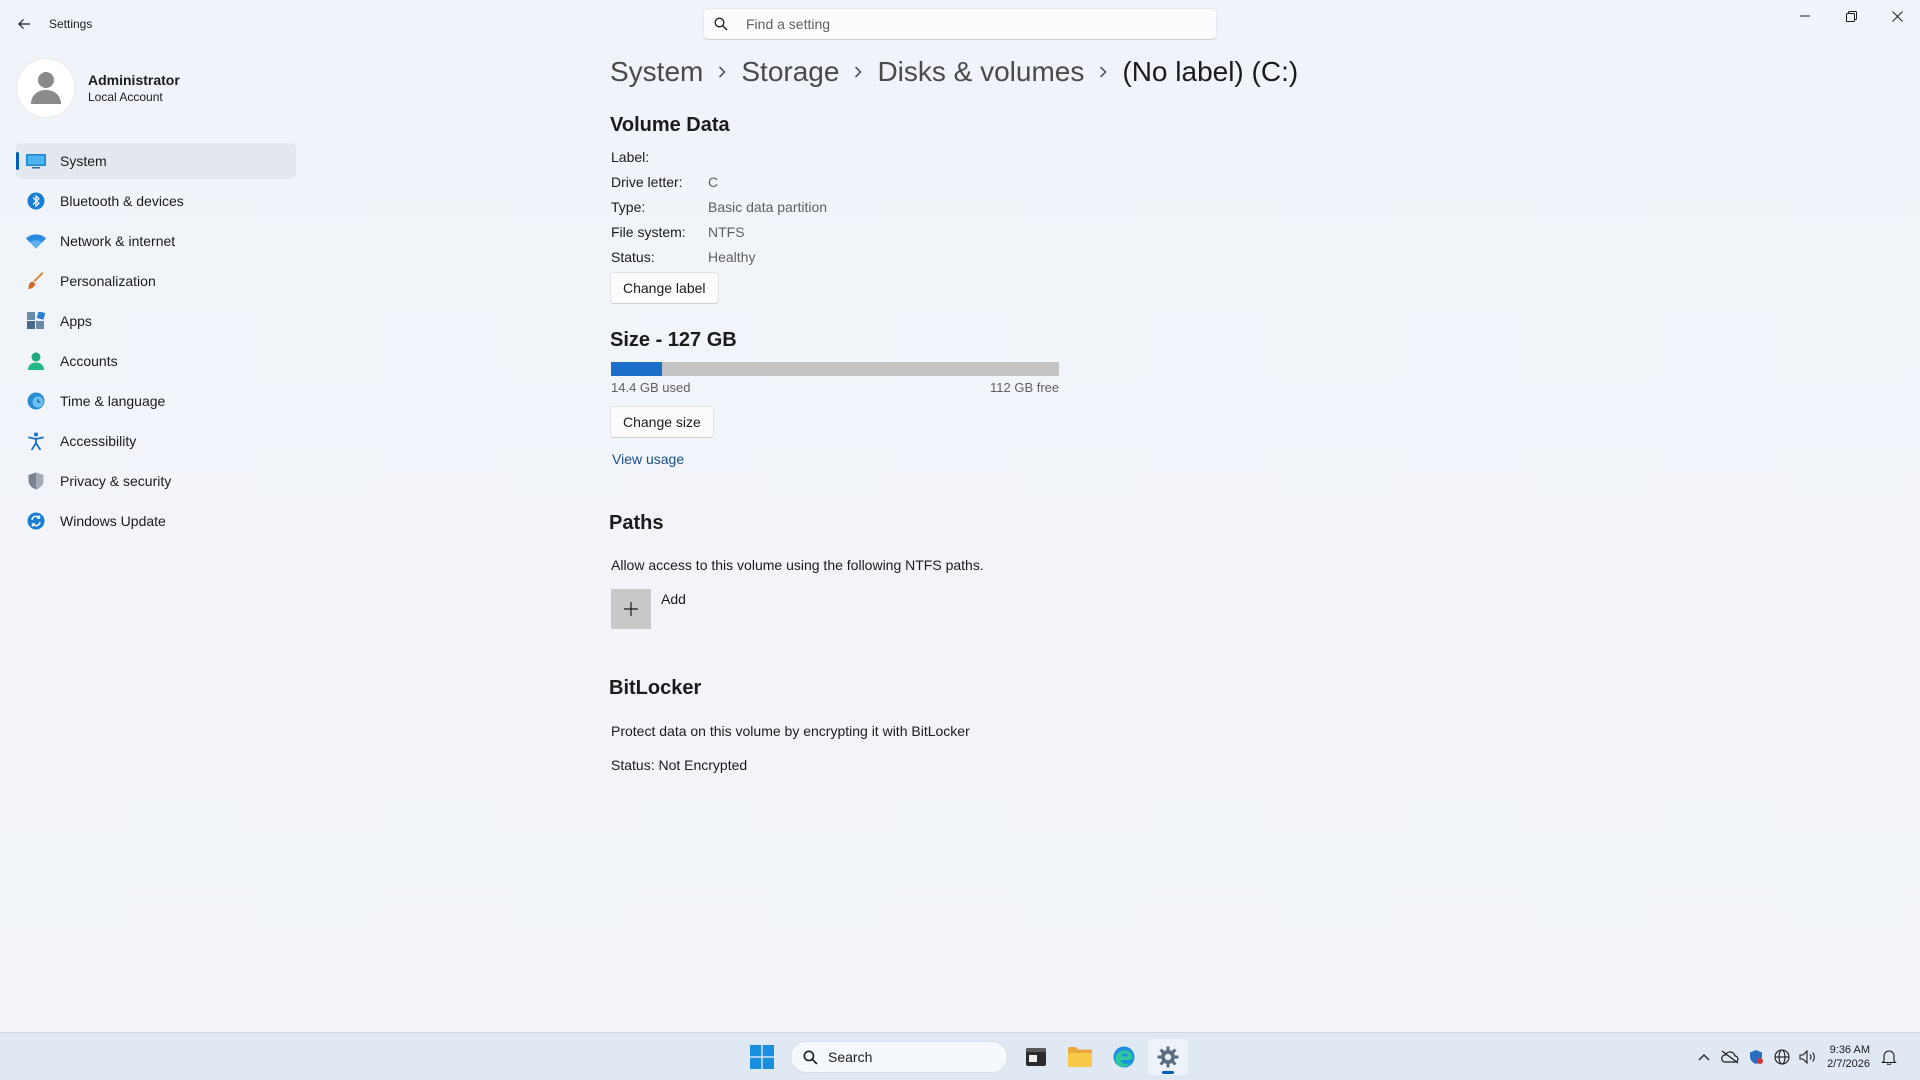 Image resolution: width=1920 pixels, height=1080 pixels. What do you see at coordinates (36, 401) in the screenshot?
I see `globe-clock-icon` at bounding box center [36, 401].